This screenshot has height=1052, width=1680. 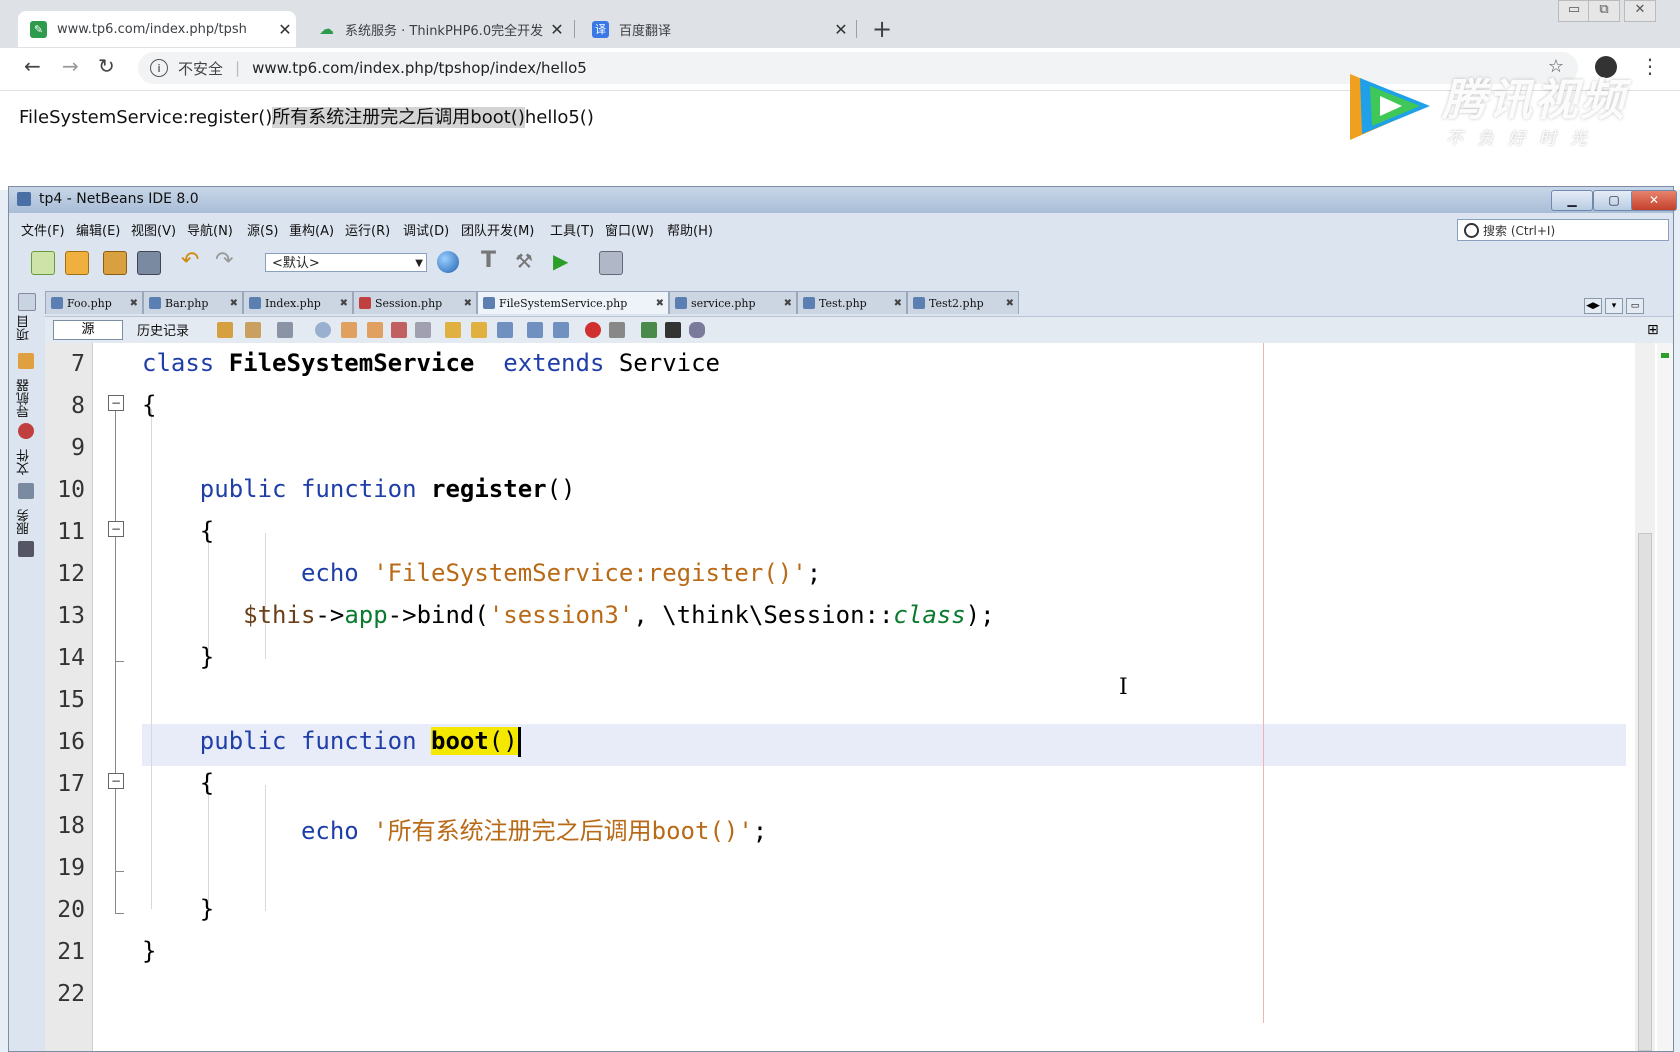 What do you see at coordinates (349, 330) in the screenshot?
I see `find-previous-icon` at bounding box center [349, 330].